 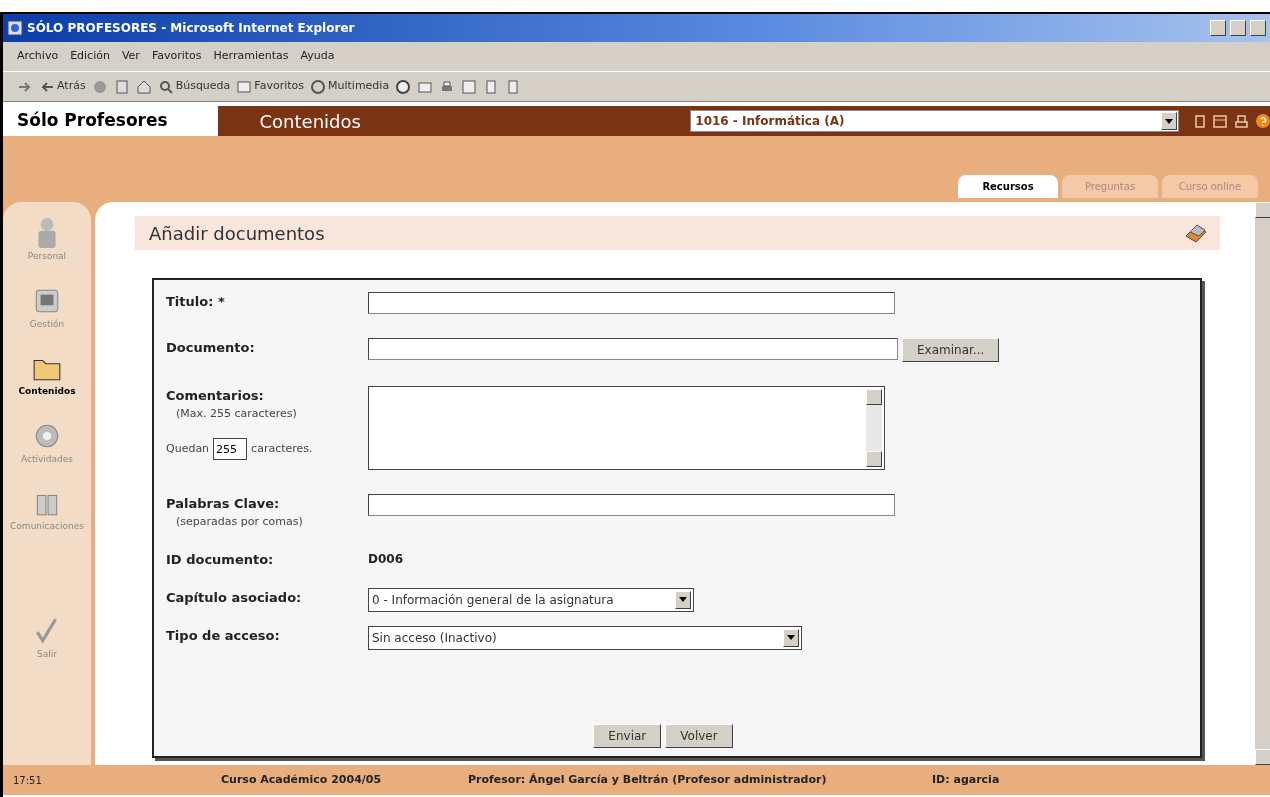 I want to click on comment-field, so click(x=626, y=428).